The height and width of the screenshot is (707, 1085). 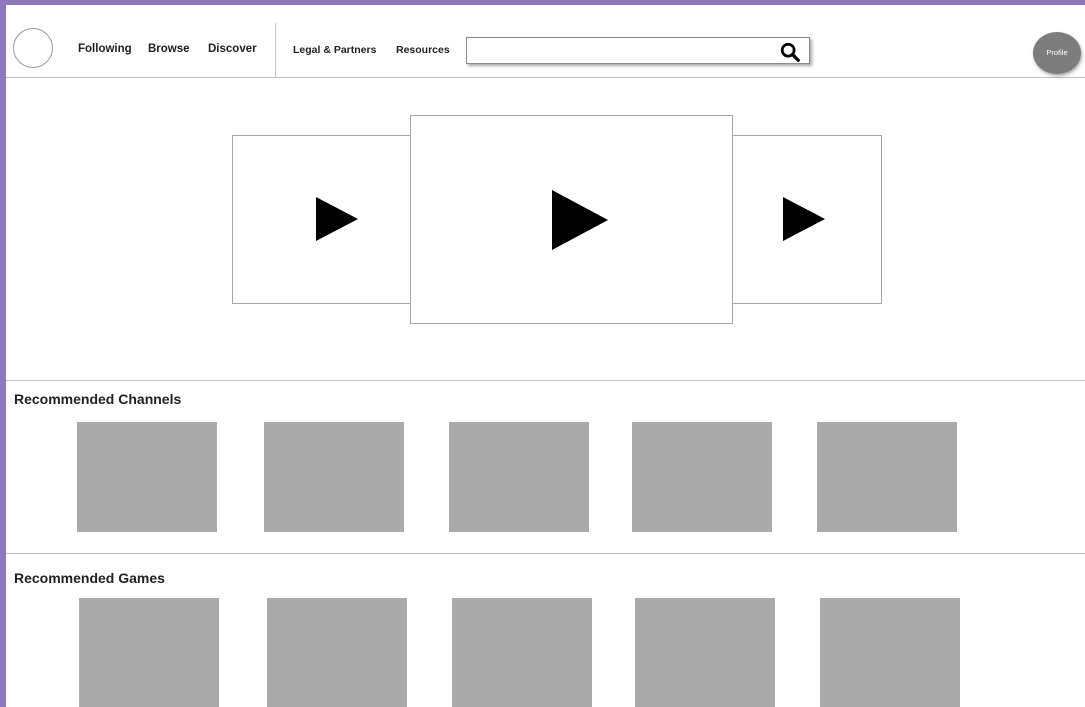 I want to click on recommended-games-title: Recommended Games, so click(x=89, y=578).